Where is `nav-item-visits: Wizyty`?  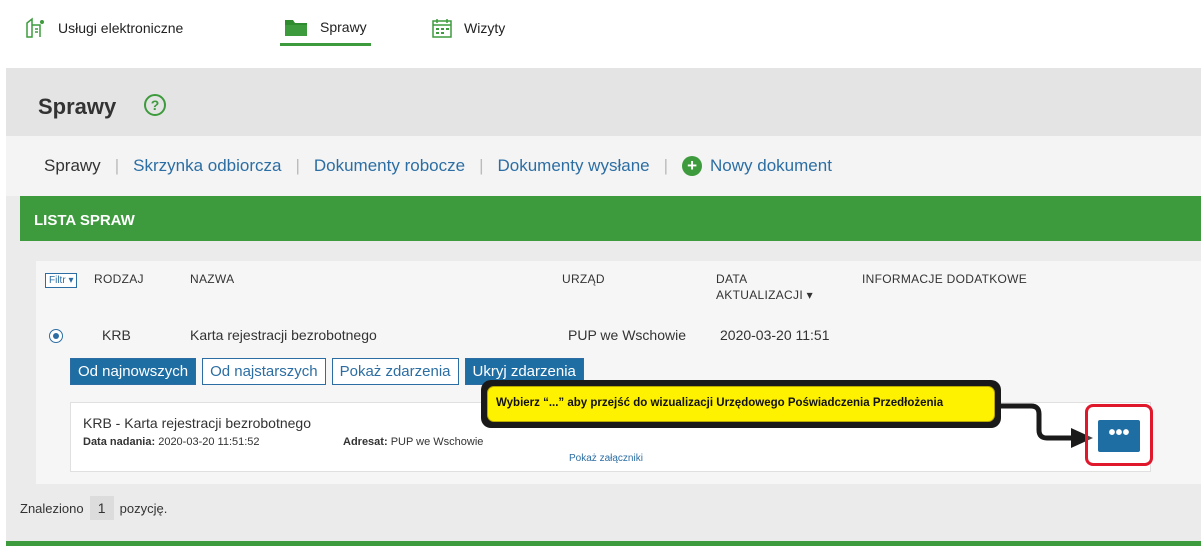 nav-item-visits: Wizyty is located at coordinates (468, 28).